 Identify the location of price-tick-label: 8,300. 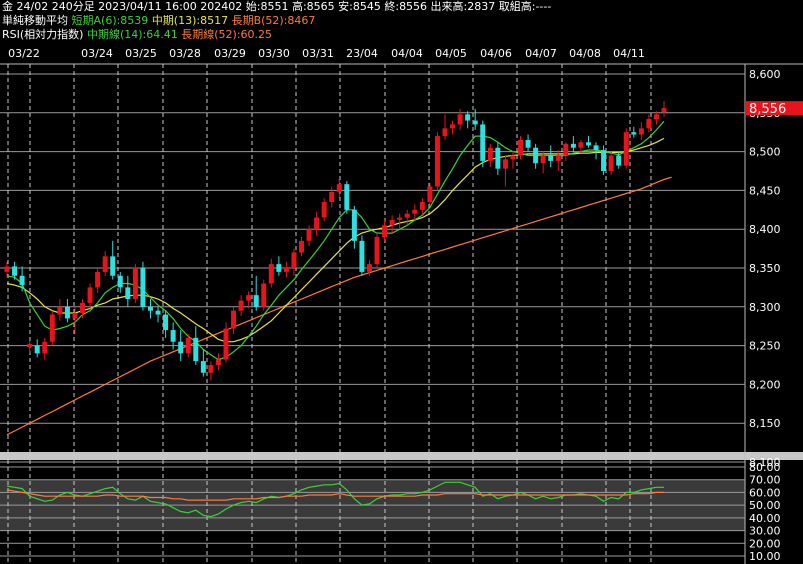
(765, 307).